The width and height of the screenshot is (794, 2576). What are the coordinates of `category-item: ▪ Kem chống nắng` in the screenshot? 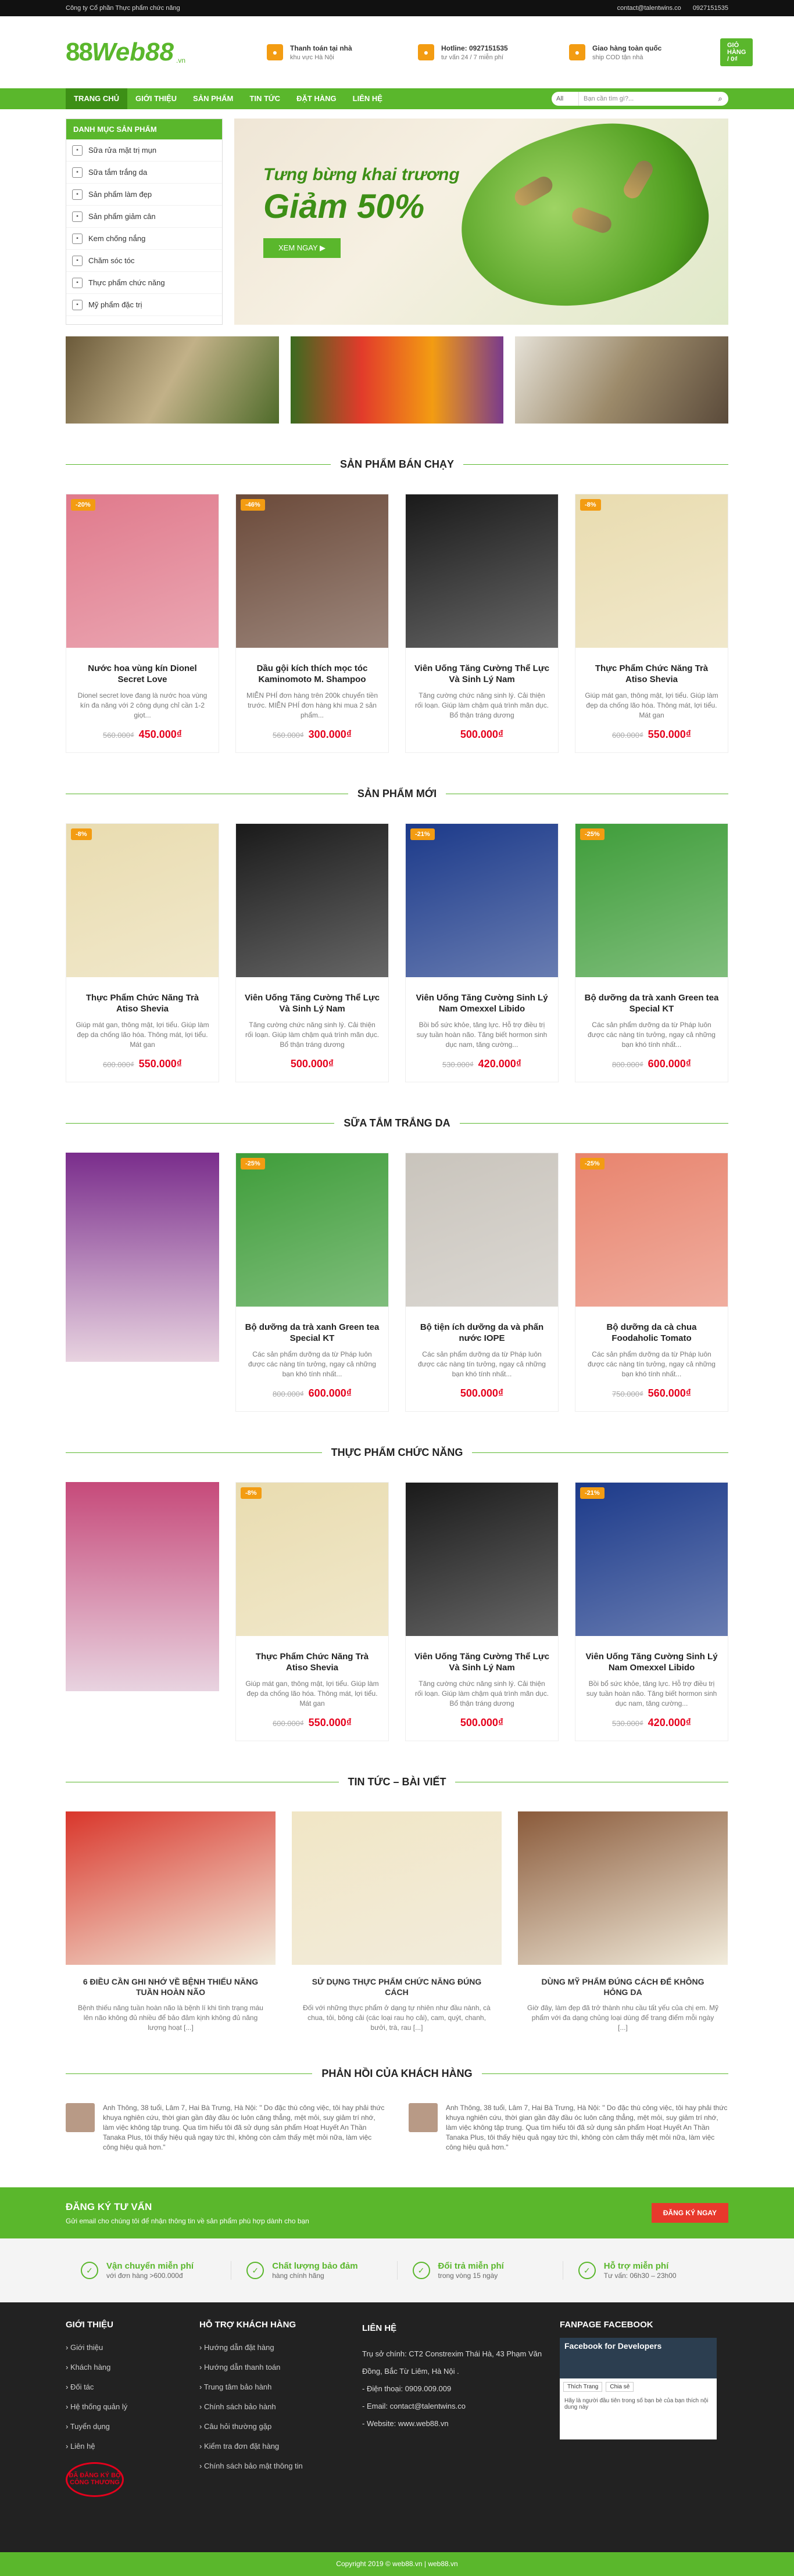 It's located at (144, 239).